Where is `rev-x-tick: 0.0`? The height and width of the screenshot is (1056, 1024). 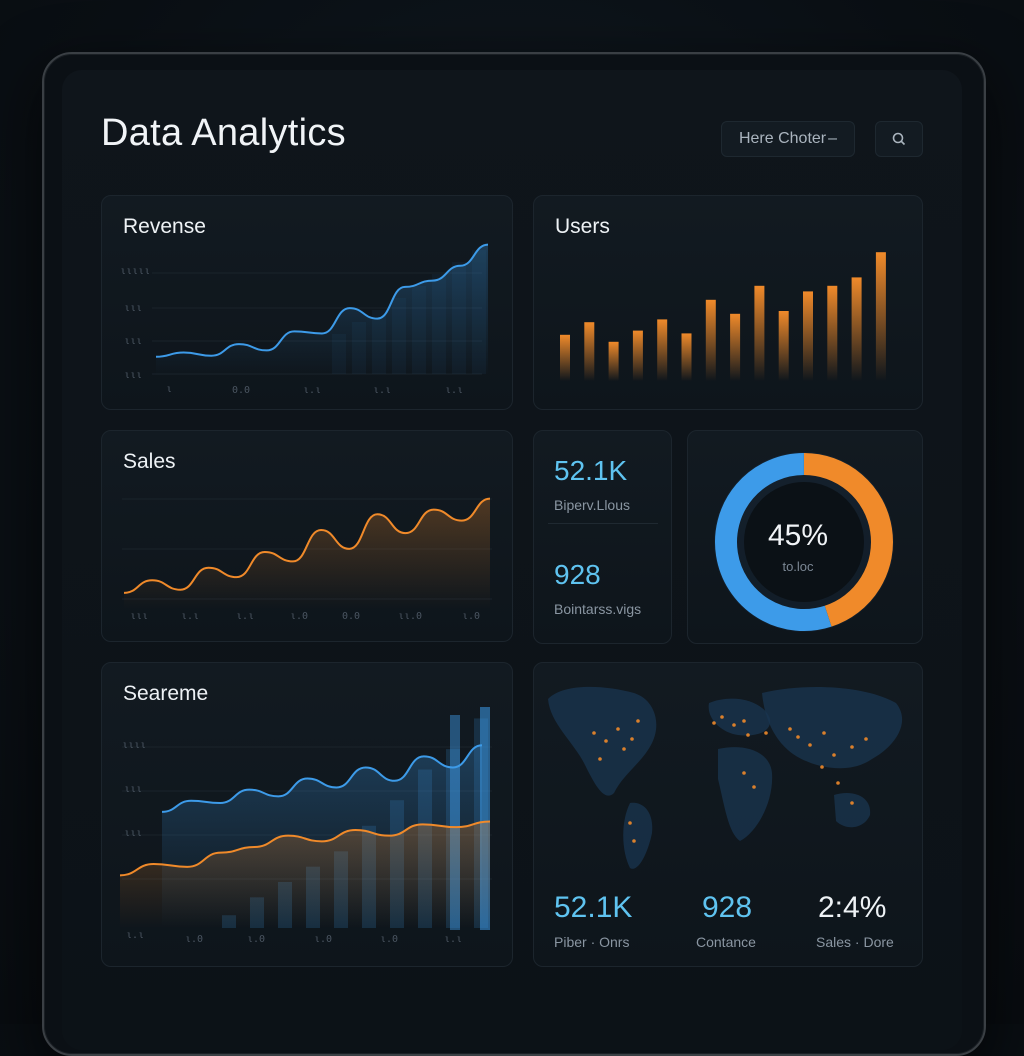
rev-x-tick: 0.0 is located at coordinates (241, 390).